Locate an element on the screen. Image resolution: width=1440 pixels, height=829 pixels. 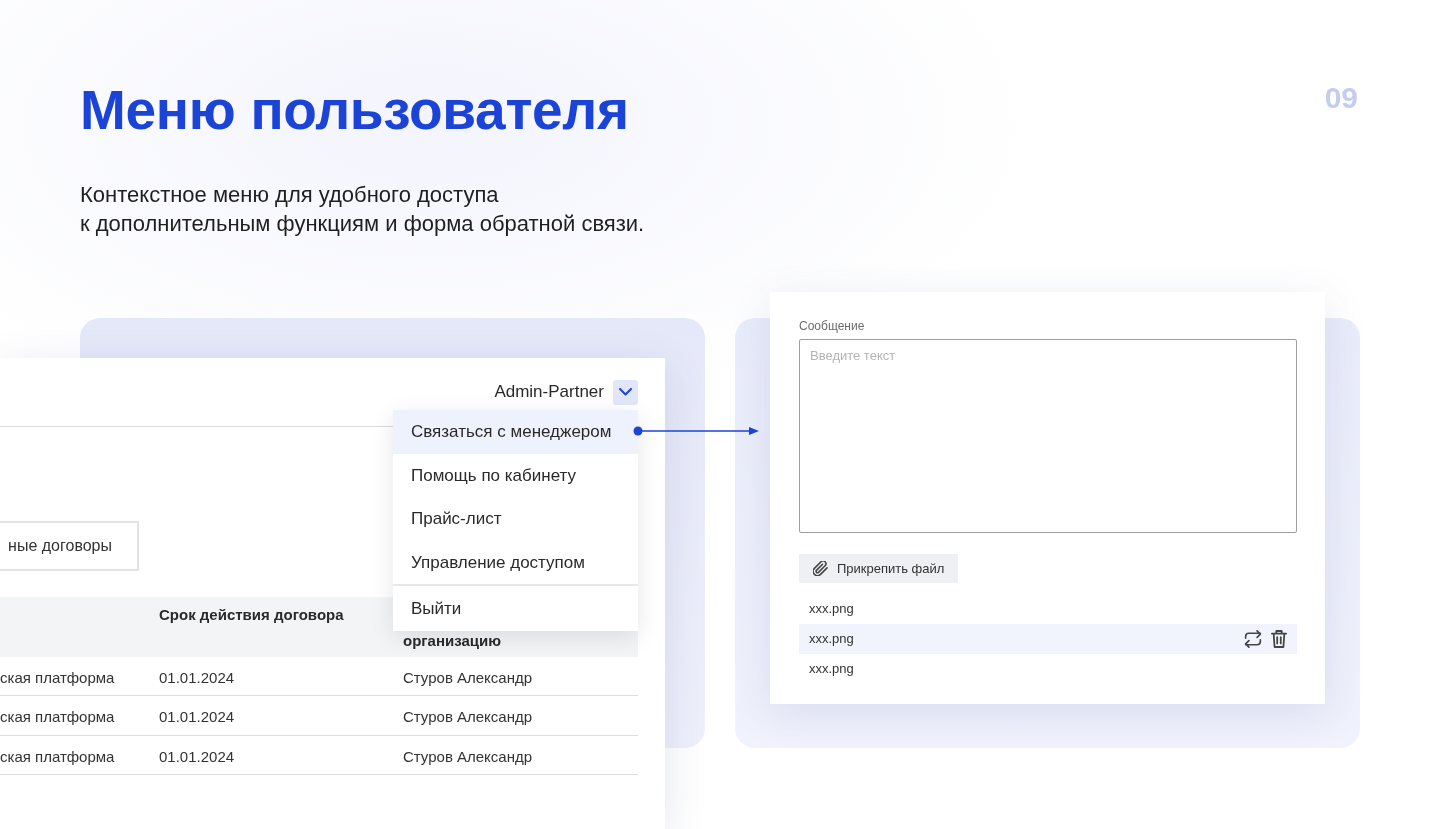
menu-item: Помощь по кабинету is located at coordinates (515, 475).